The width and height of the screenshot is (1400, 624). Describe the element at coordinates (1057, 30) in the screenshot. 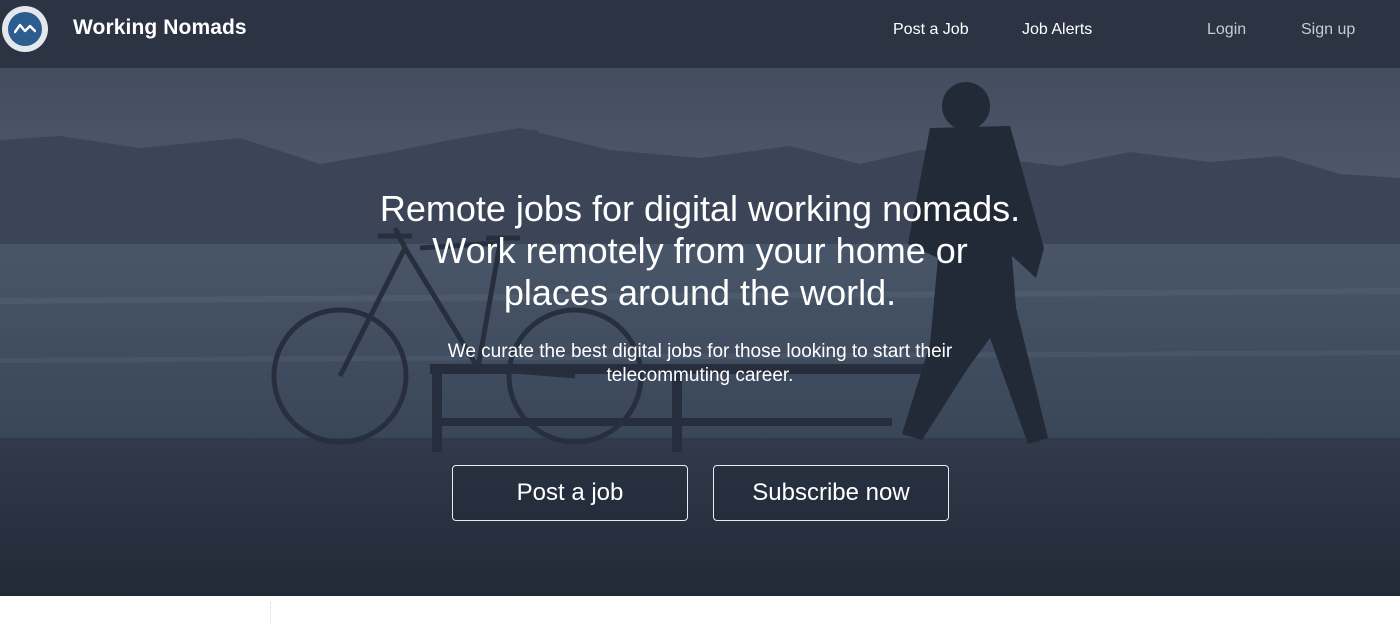

I see `nav-job-alerts: Job Alerts` at that location.